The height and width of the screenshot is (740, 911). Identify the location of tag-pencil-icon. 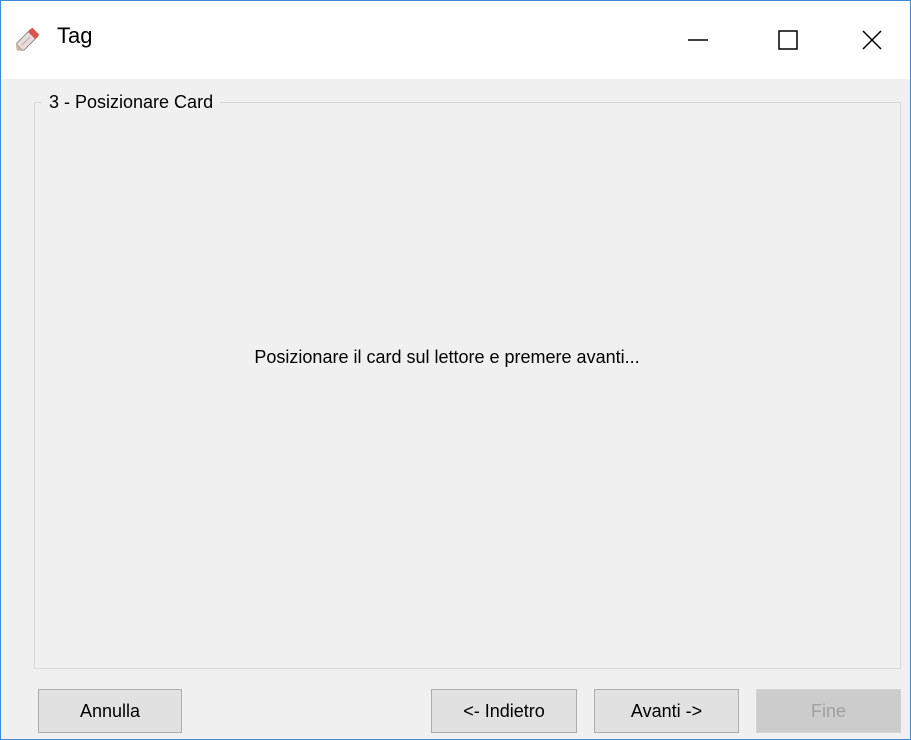
(28, 39).